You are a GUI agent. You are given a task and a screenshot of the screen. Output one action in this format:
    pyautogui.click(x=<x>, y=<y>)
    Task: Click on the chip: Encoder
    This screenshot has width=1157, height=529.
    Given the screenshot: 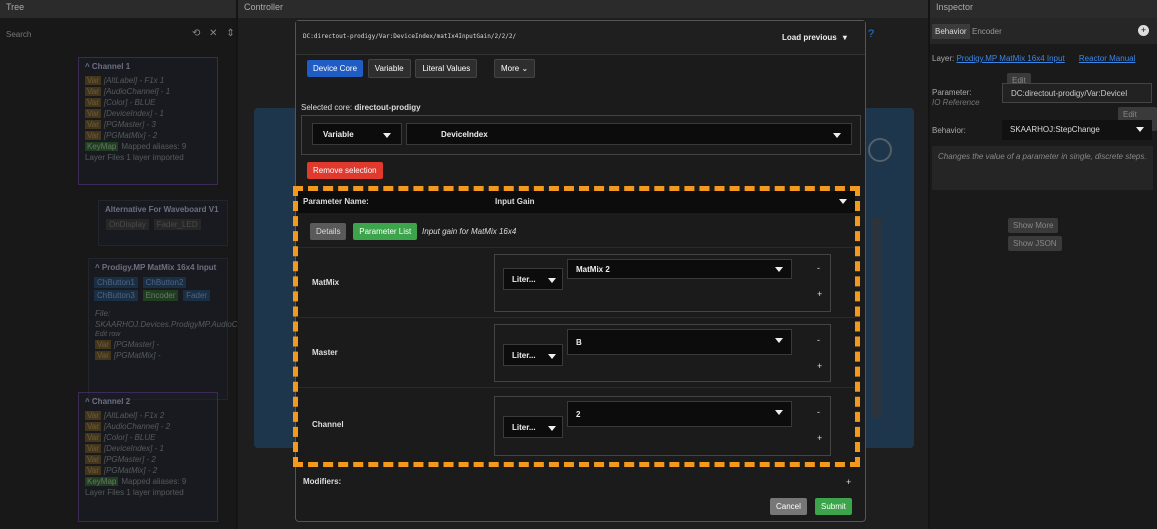 What is the action you would take?
    pyautogui.click(x=160, y=295)
    